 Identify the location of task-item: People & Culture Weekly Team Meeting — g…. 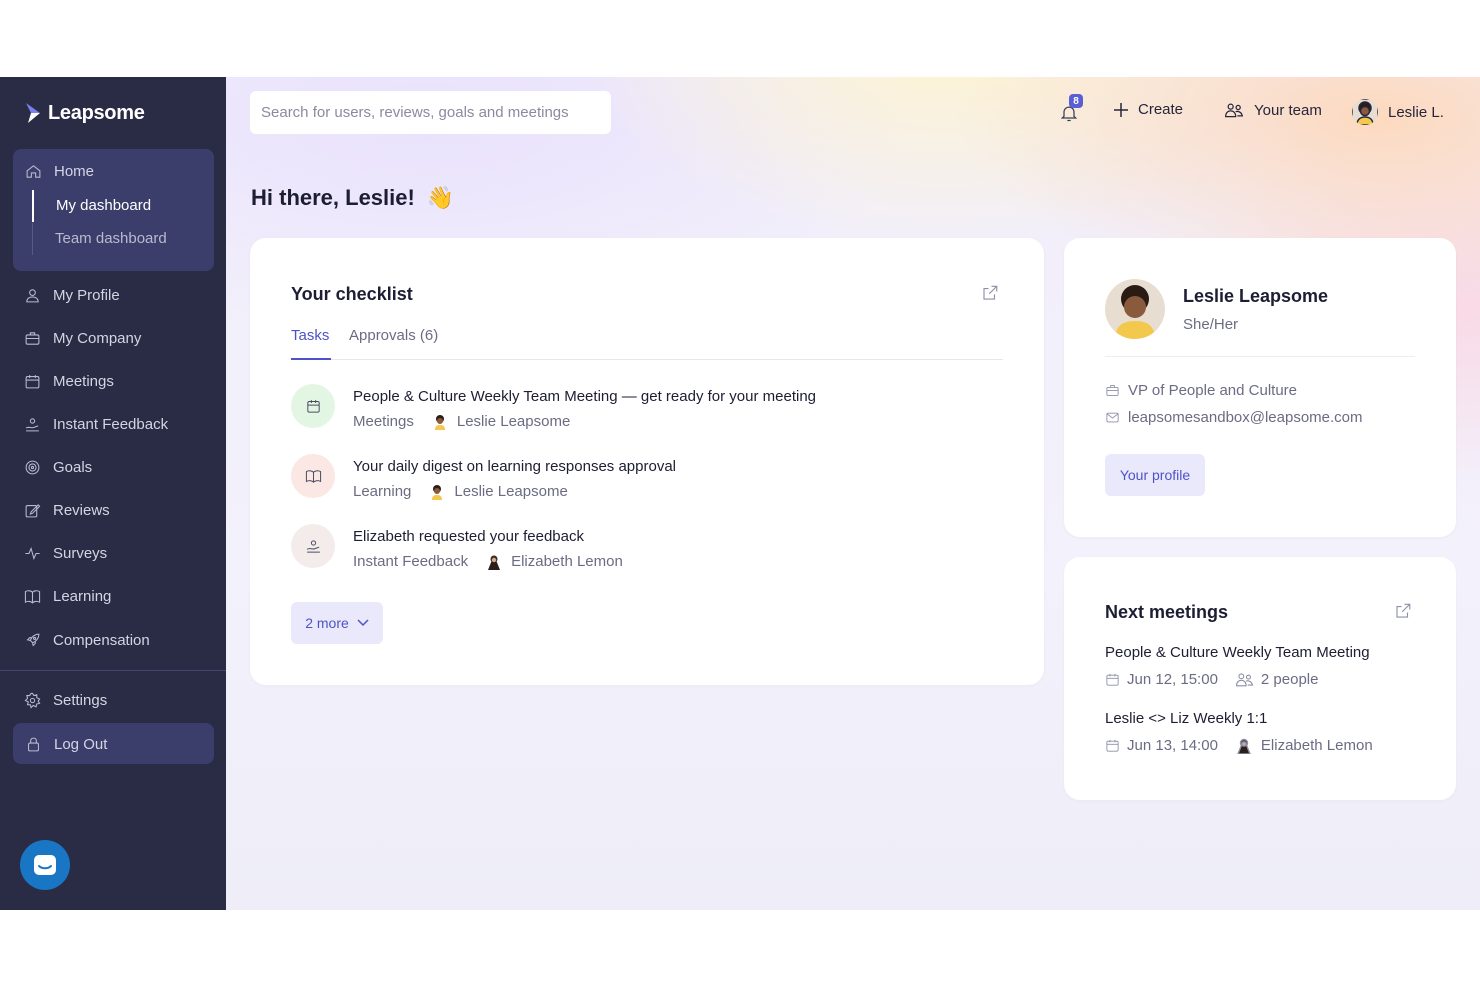
(641, 414).